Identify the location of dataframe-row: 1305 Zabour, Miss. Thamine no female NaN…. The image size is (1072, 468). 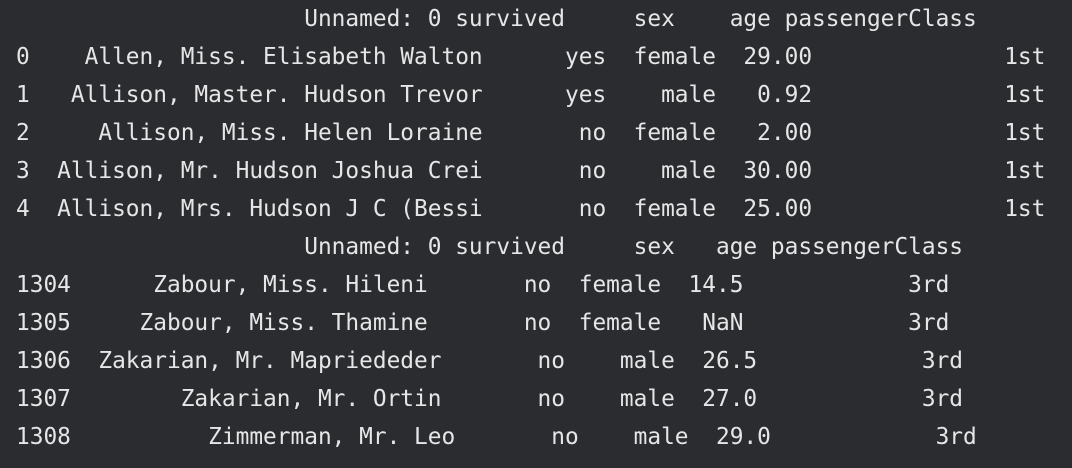
(483, 323).